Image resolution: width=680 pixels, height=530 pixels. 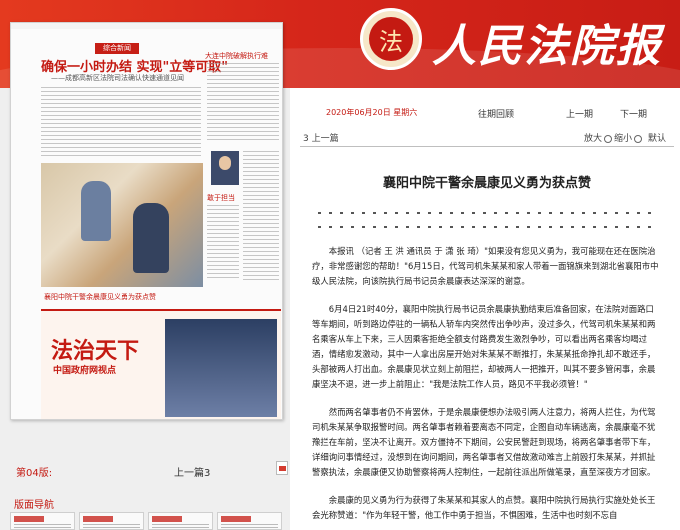 I want to click on thumbnail-subheadline: ——成都高新区法院司法确认快速通道见闻, so click(x=117, y=78).